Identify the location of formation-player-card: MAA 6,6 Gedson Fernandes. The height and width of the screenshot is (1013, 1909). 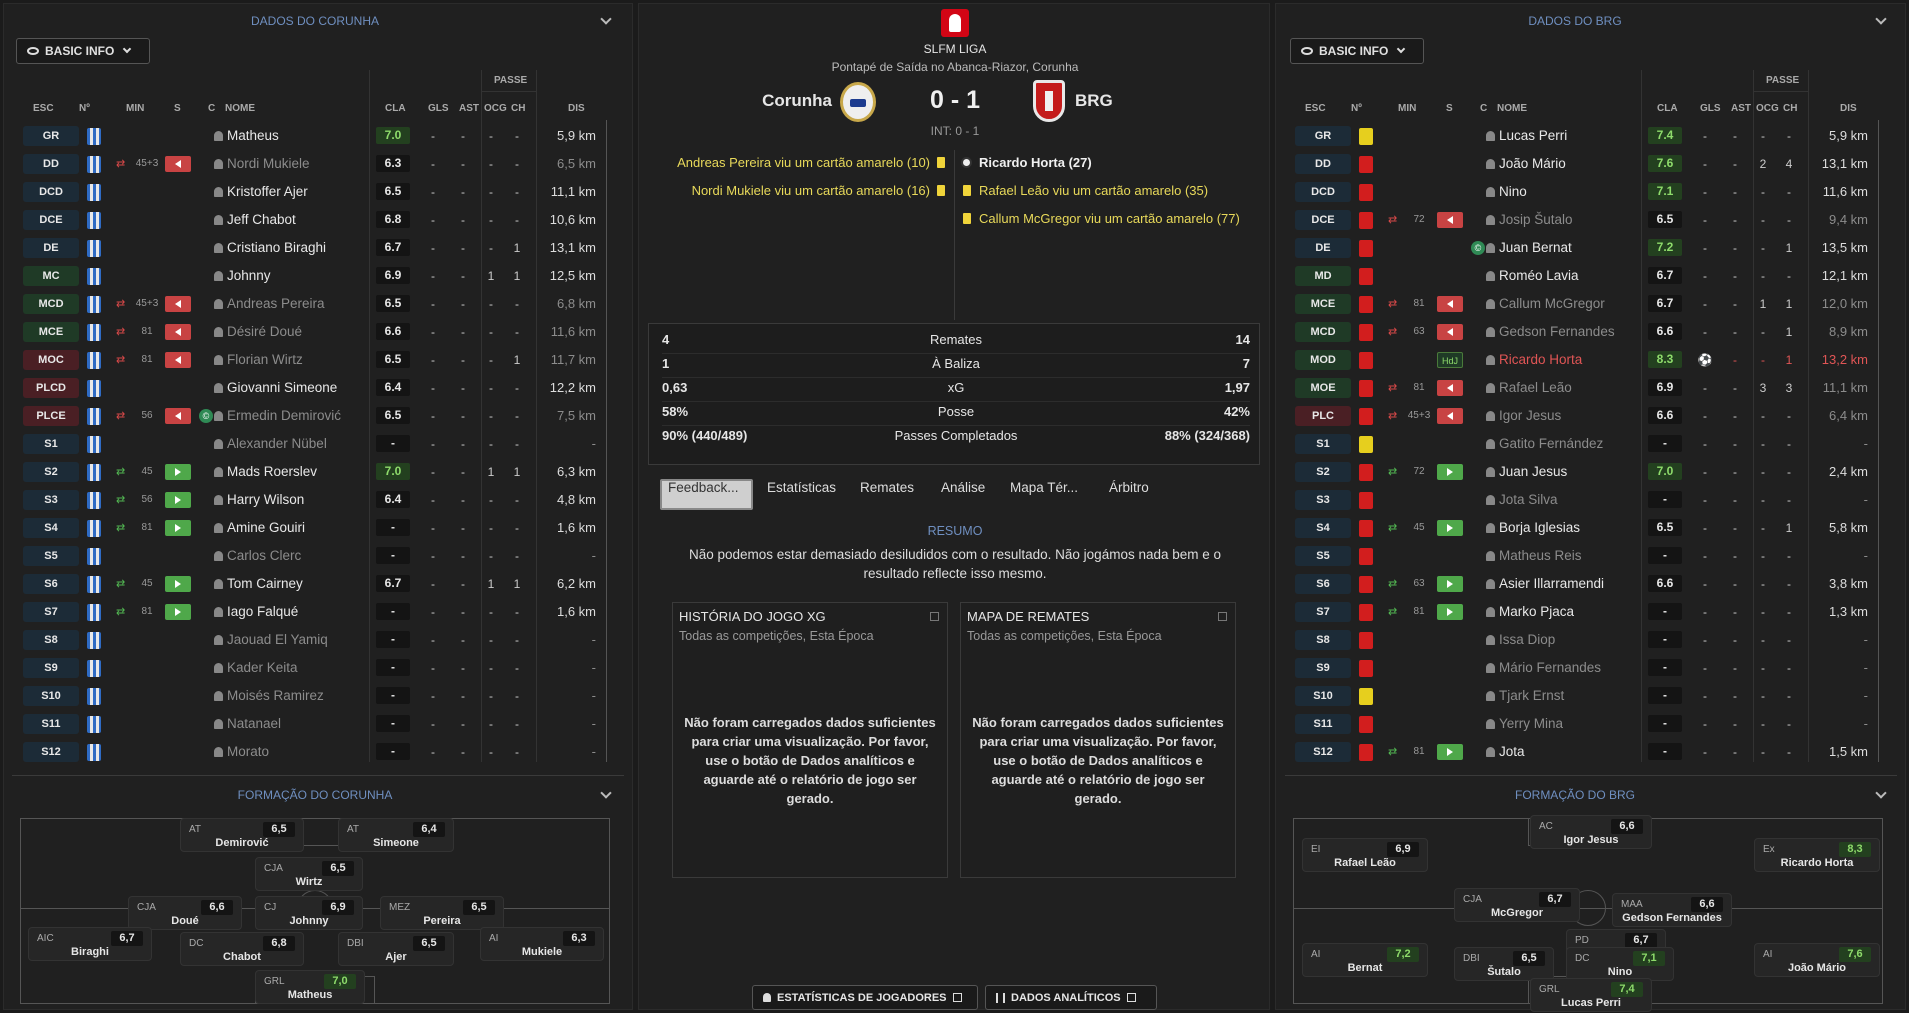
(1672, 910).